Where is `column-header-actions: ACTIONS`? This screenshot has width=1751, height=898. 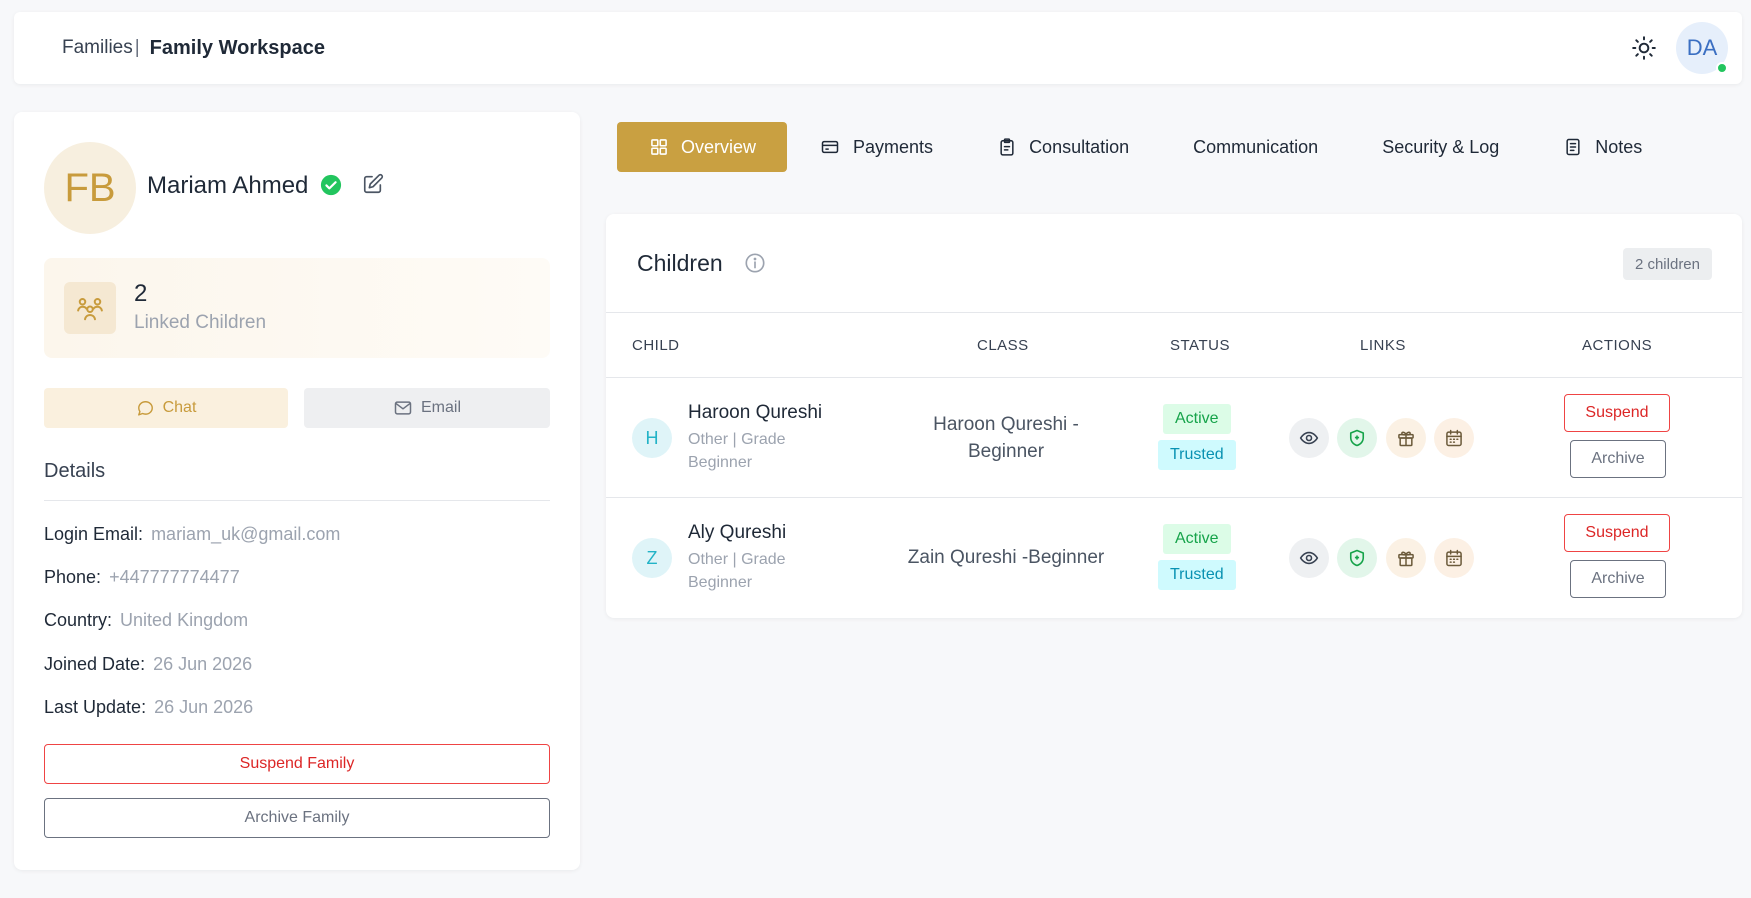
column-header-actions: ACTIONS is located at coordinates (1617, 345).